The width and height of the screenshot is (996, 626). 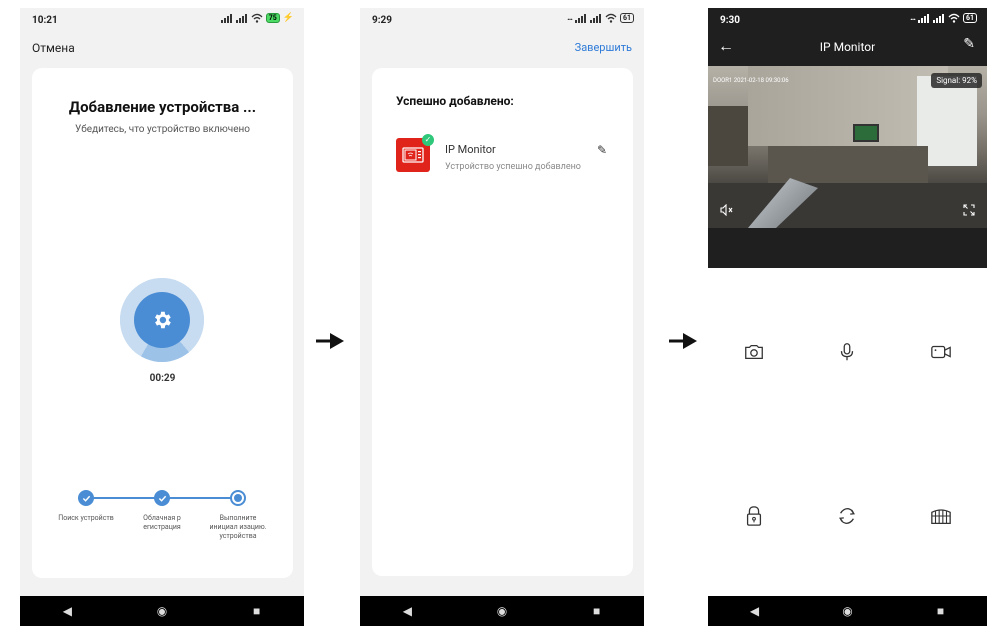 What do you see at coordinates (751, 80) in the screenshot?
I see `video-osd-timestamp: DOOR1 2021-02-18 09:30:06` at bounding box center [751, 80].